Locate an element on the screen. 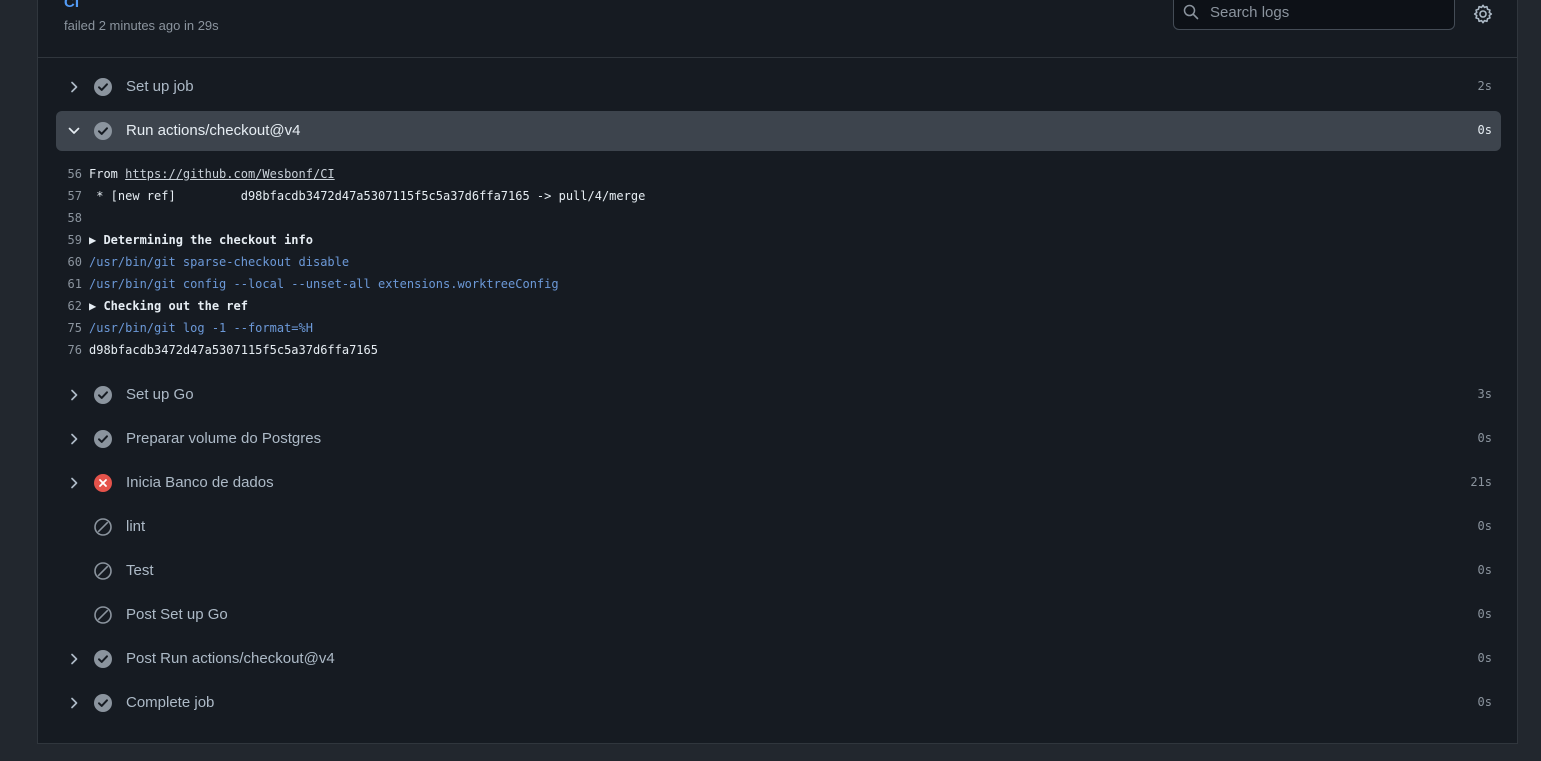 The image size is (1541, 761). step-label: lint is located at coordinates (136, 526).